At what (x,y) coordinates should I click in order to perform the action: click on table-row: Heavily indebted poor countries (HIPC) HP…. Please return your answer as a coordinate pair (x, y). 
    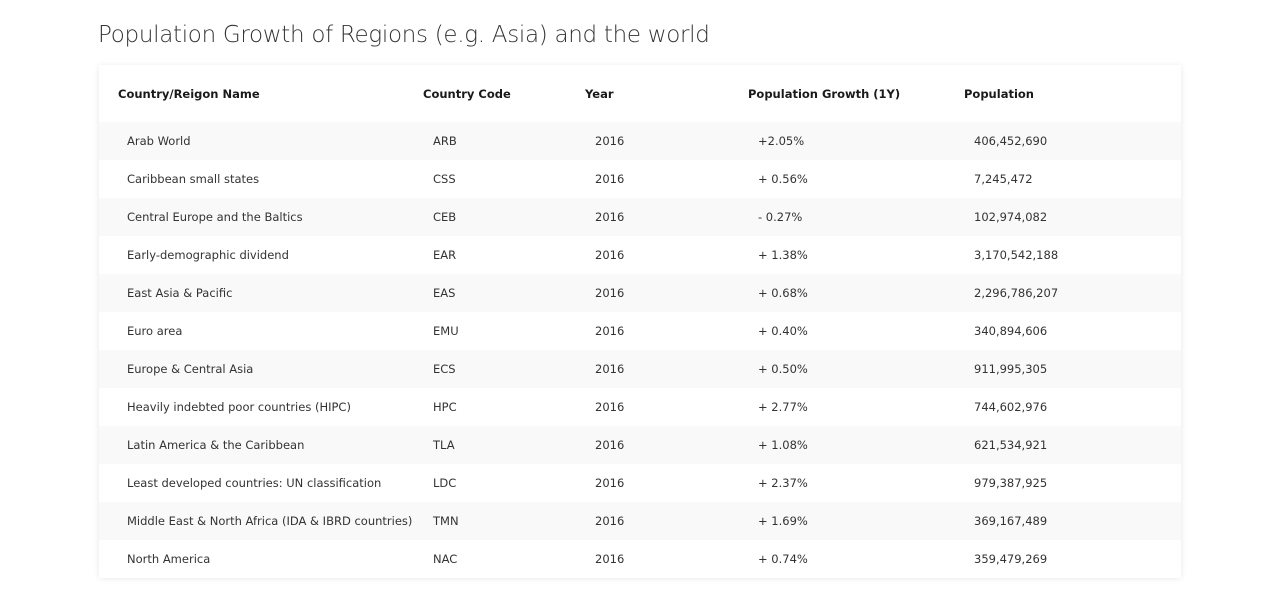
    Looking at the image, I should click on (640, 407).